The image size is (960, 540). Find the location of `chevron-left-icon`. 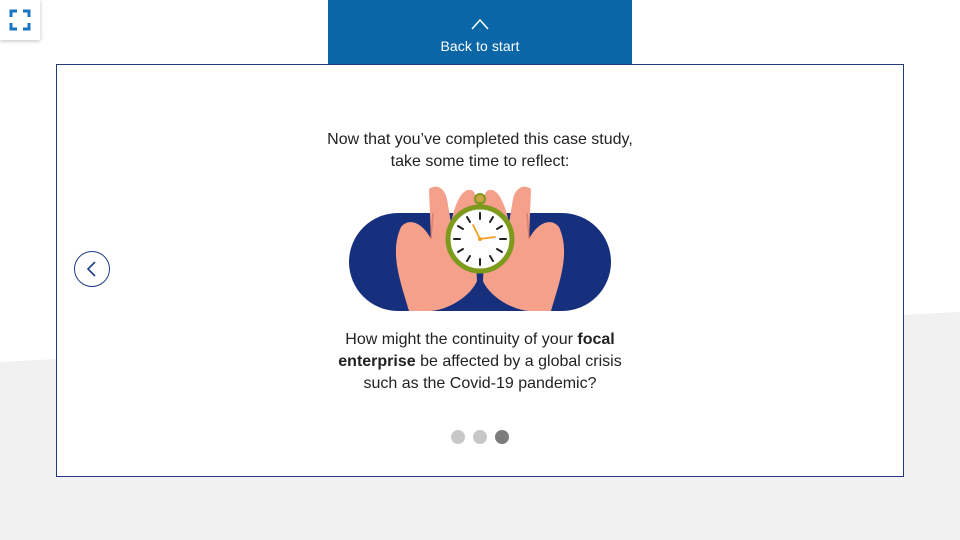

chevron-left-icon is located at coordinates (91, 269).